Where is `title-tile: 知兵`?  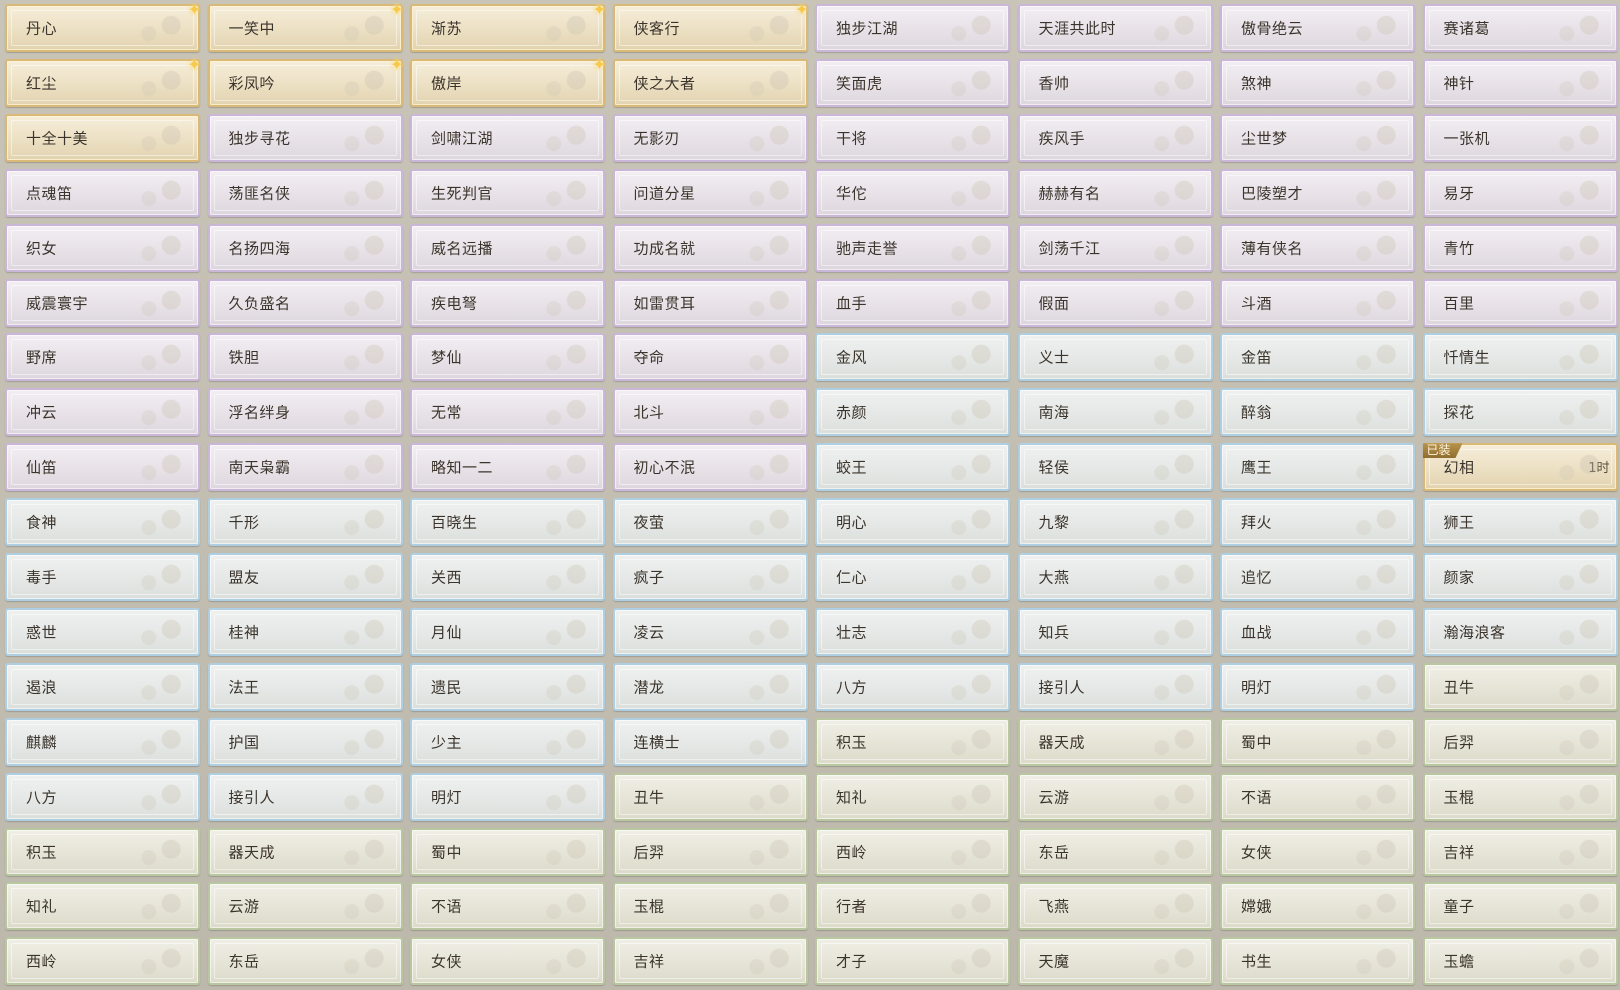 title-tile: 知兵 is located at coordinates (1115, 631).